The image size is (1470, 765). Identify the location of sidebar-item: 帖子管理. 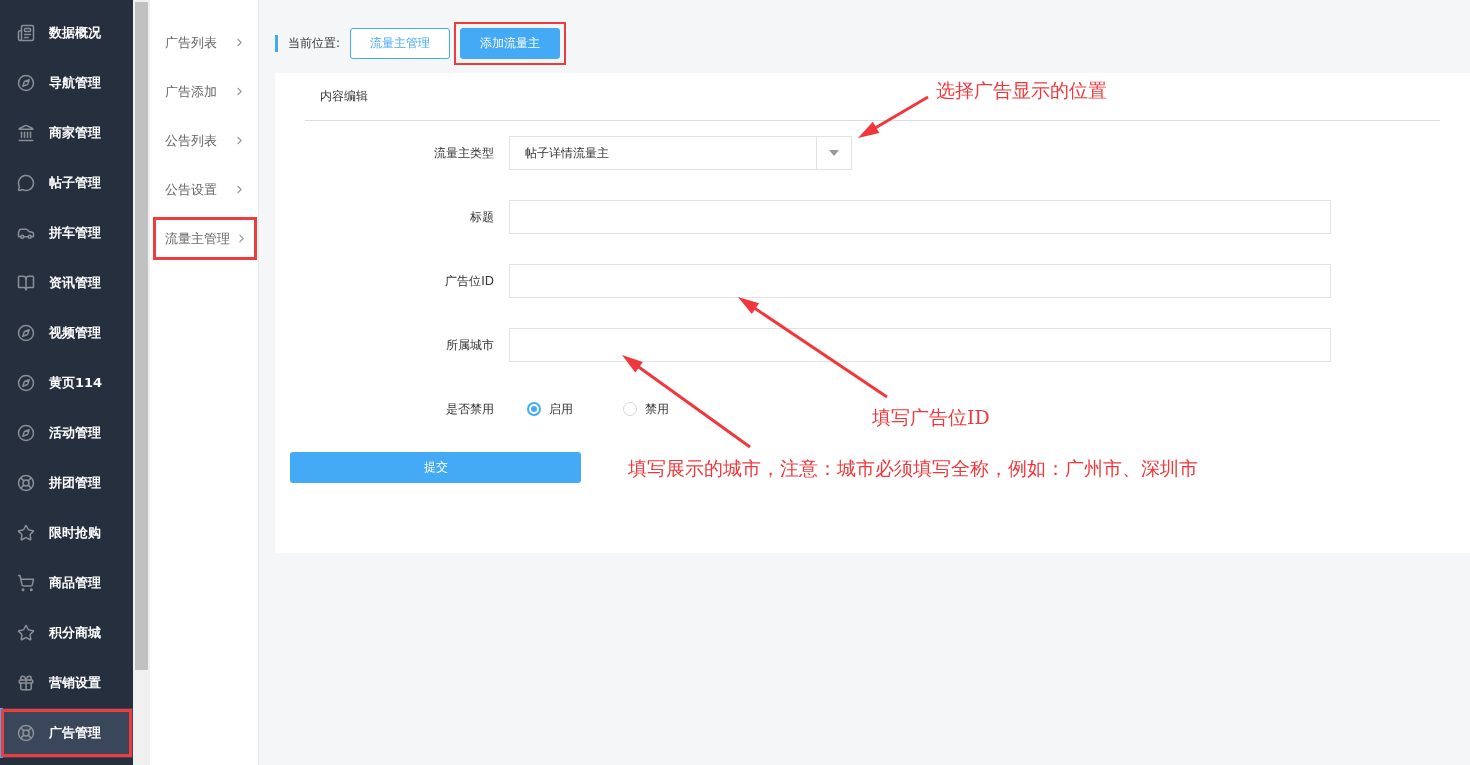
(66, 183).